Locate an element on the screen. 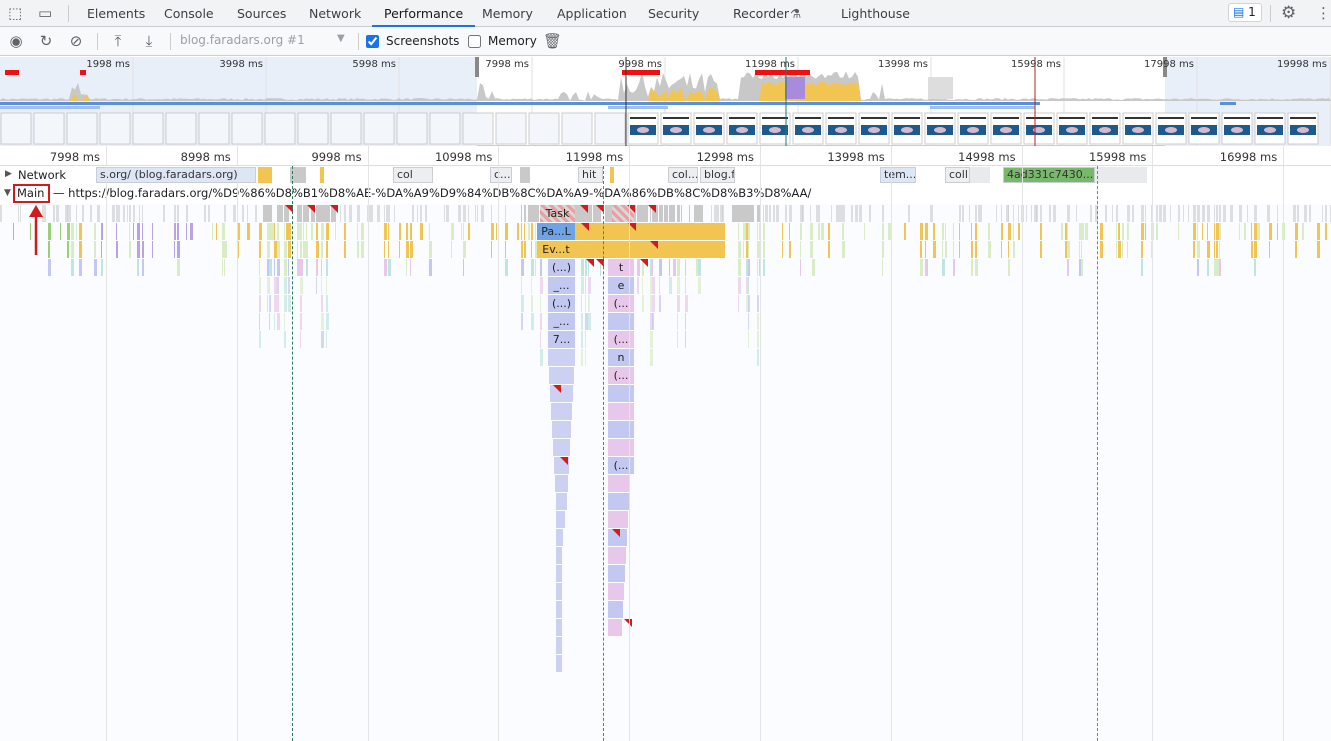 This screenshot has width=1331, height=741. network-request: hit is located at coordinates (590, 175).